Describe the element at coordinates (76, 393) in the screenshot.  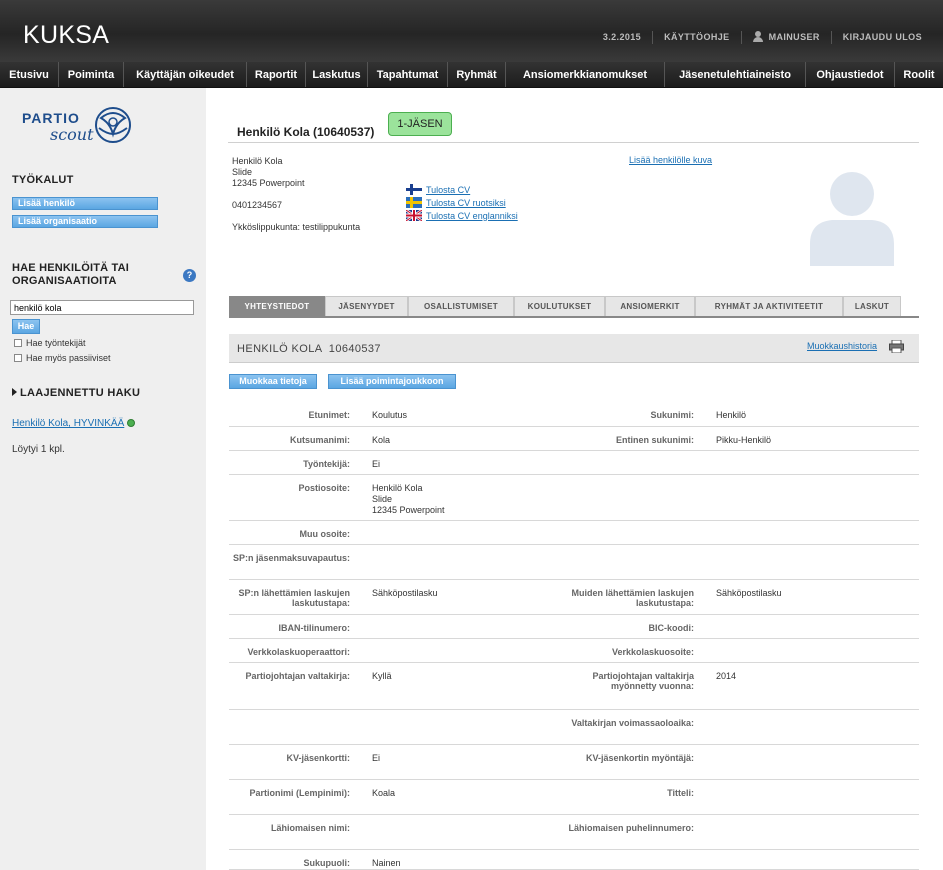
I see `extended-search-toggle: LAAJENNETTU HAKU` at that location.